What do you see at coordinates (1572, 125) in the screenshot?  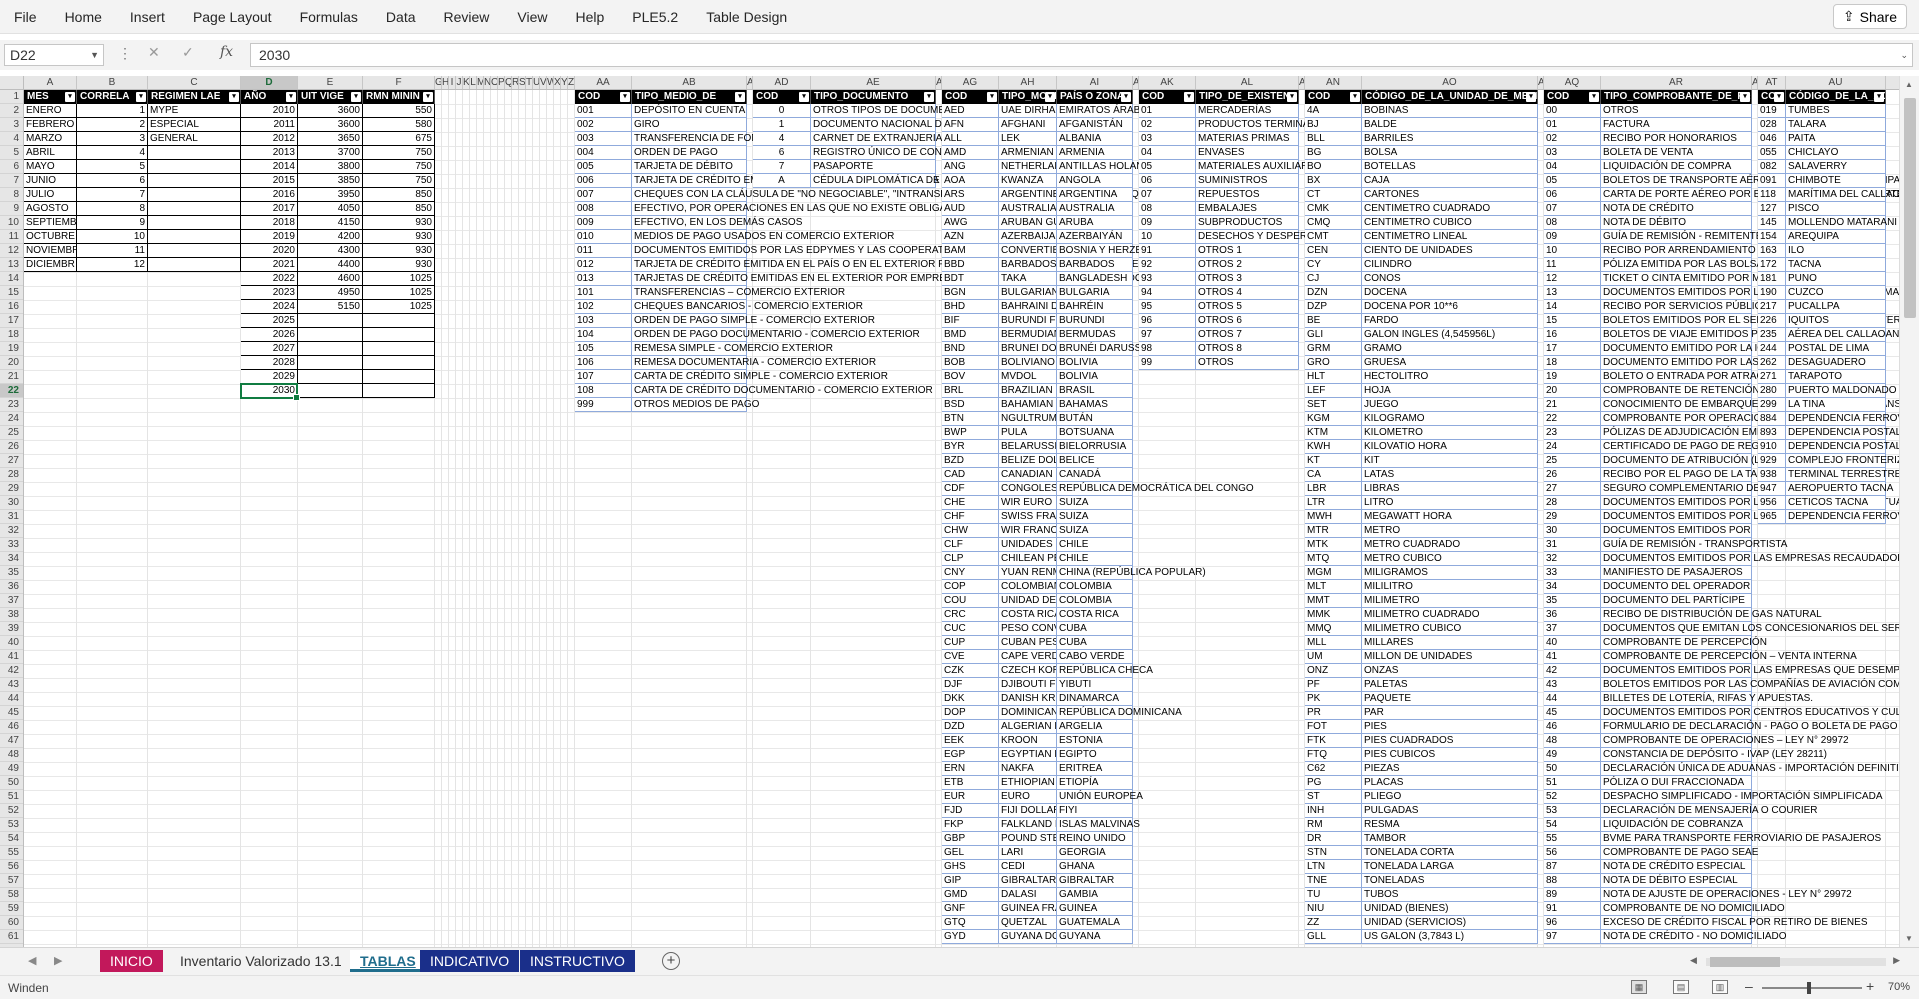 I see `table-cell: 01` at bounding box center [1572, 125].